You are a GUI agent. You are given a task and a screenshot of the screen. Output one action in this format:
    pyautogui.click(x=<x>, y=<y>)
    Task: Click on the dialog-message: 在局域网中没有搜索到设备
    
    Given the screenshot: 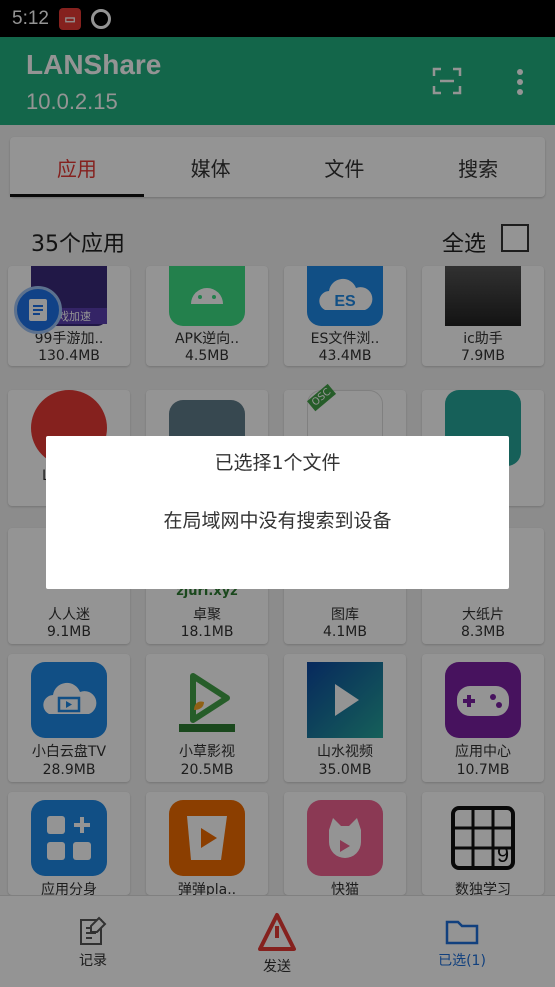 What is the action you would take?
    pyautogui.click(x=277, y=521)
    